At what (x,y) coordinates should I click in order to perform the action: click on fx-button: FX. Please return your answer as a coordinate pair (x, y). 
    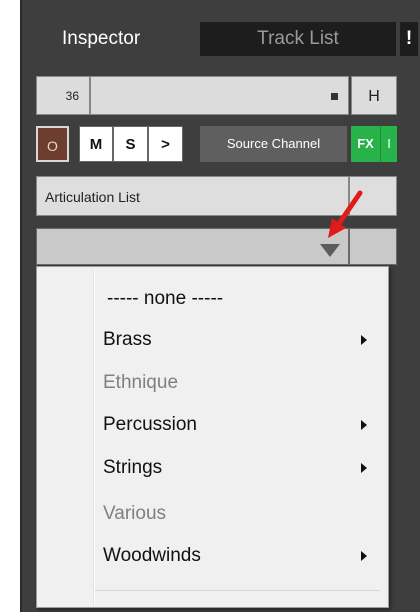
    Looking at the image, I should click on (365, 144).